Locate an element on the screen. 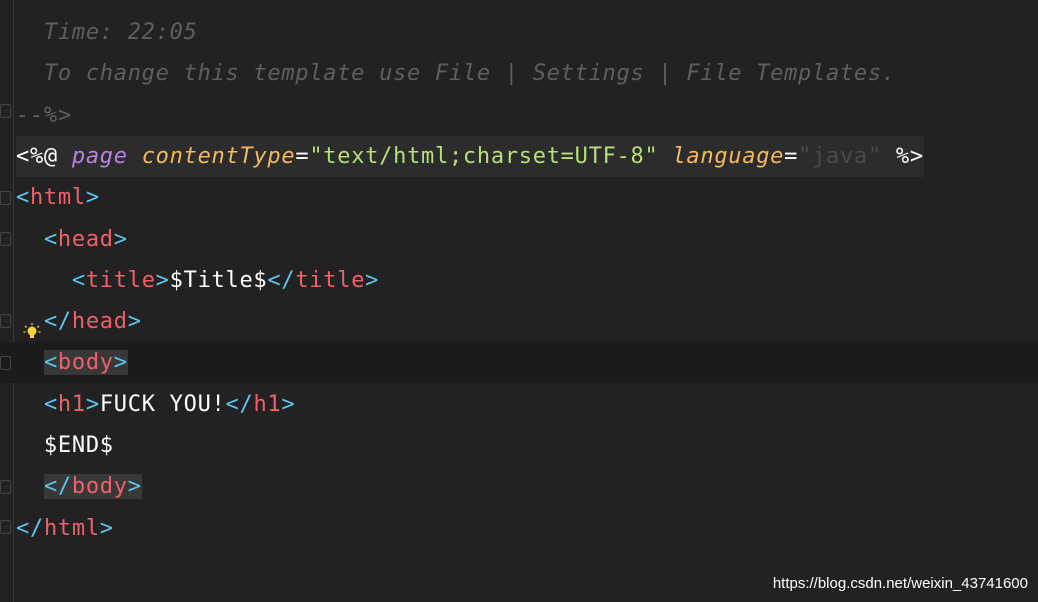 Image resolution: width=1038 pixels, height=602 pixels. code-text: --%> is located at coordinates (44, 115).